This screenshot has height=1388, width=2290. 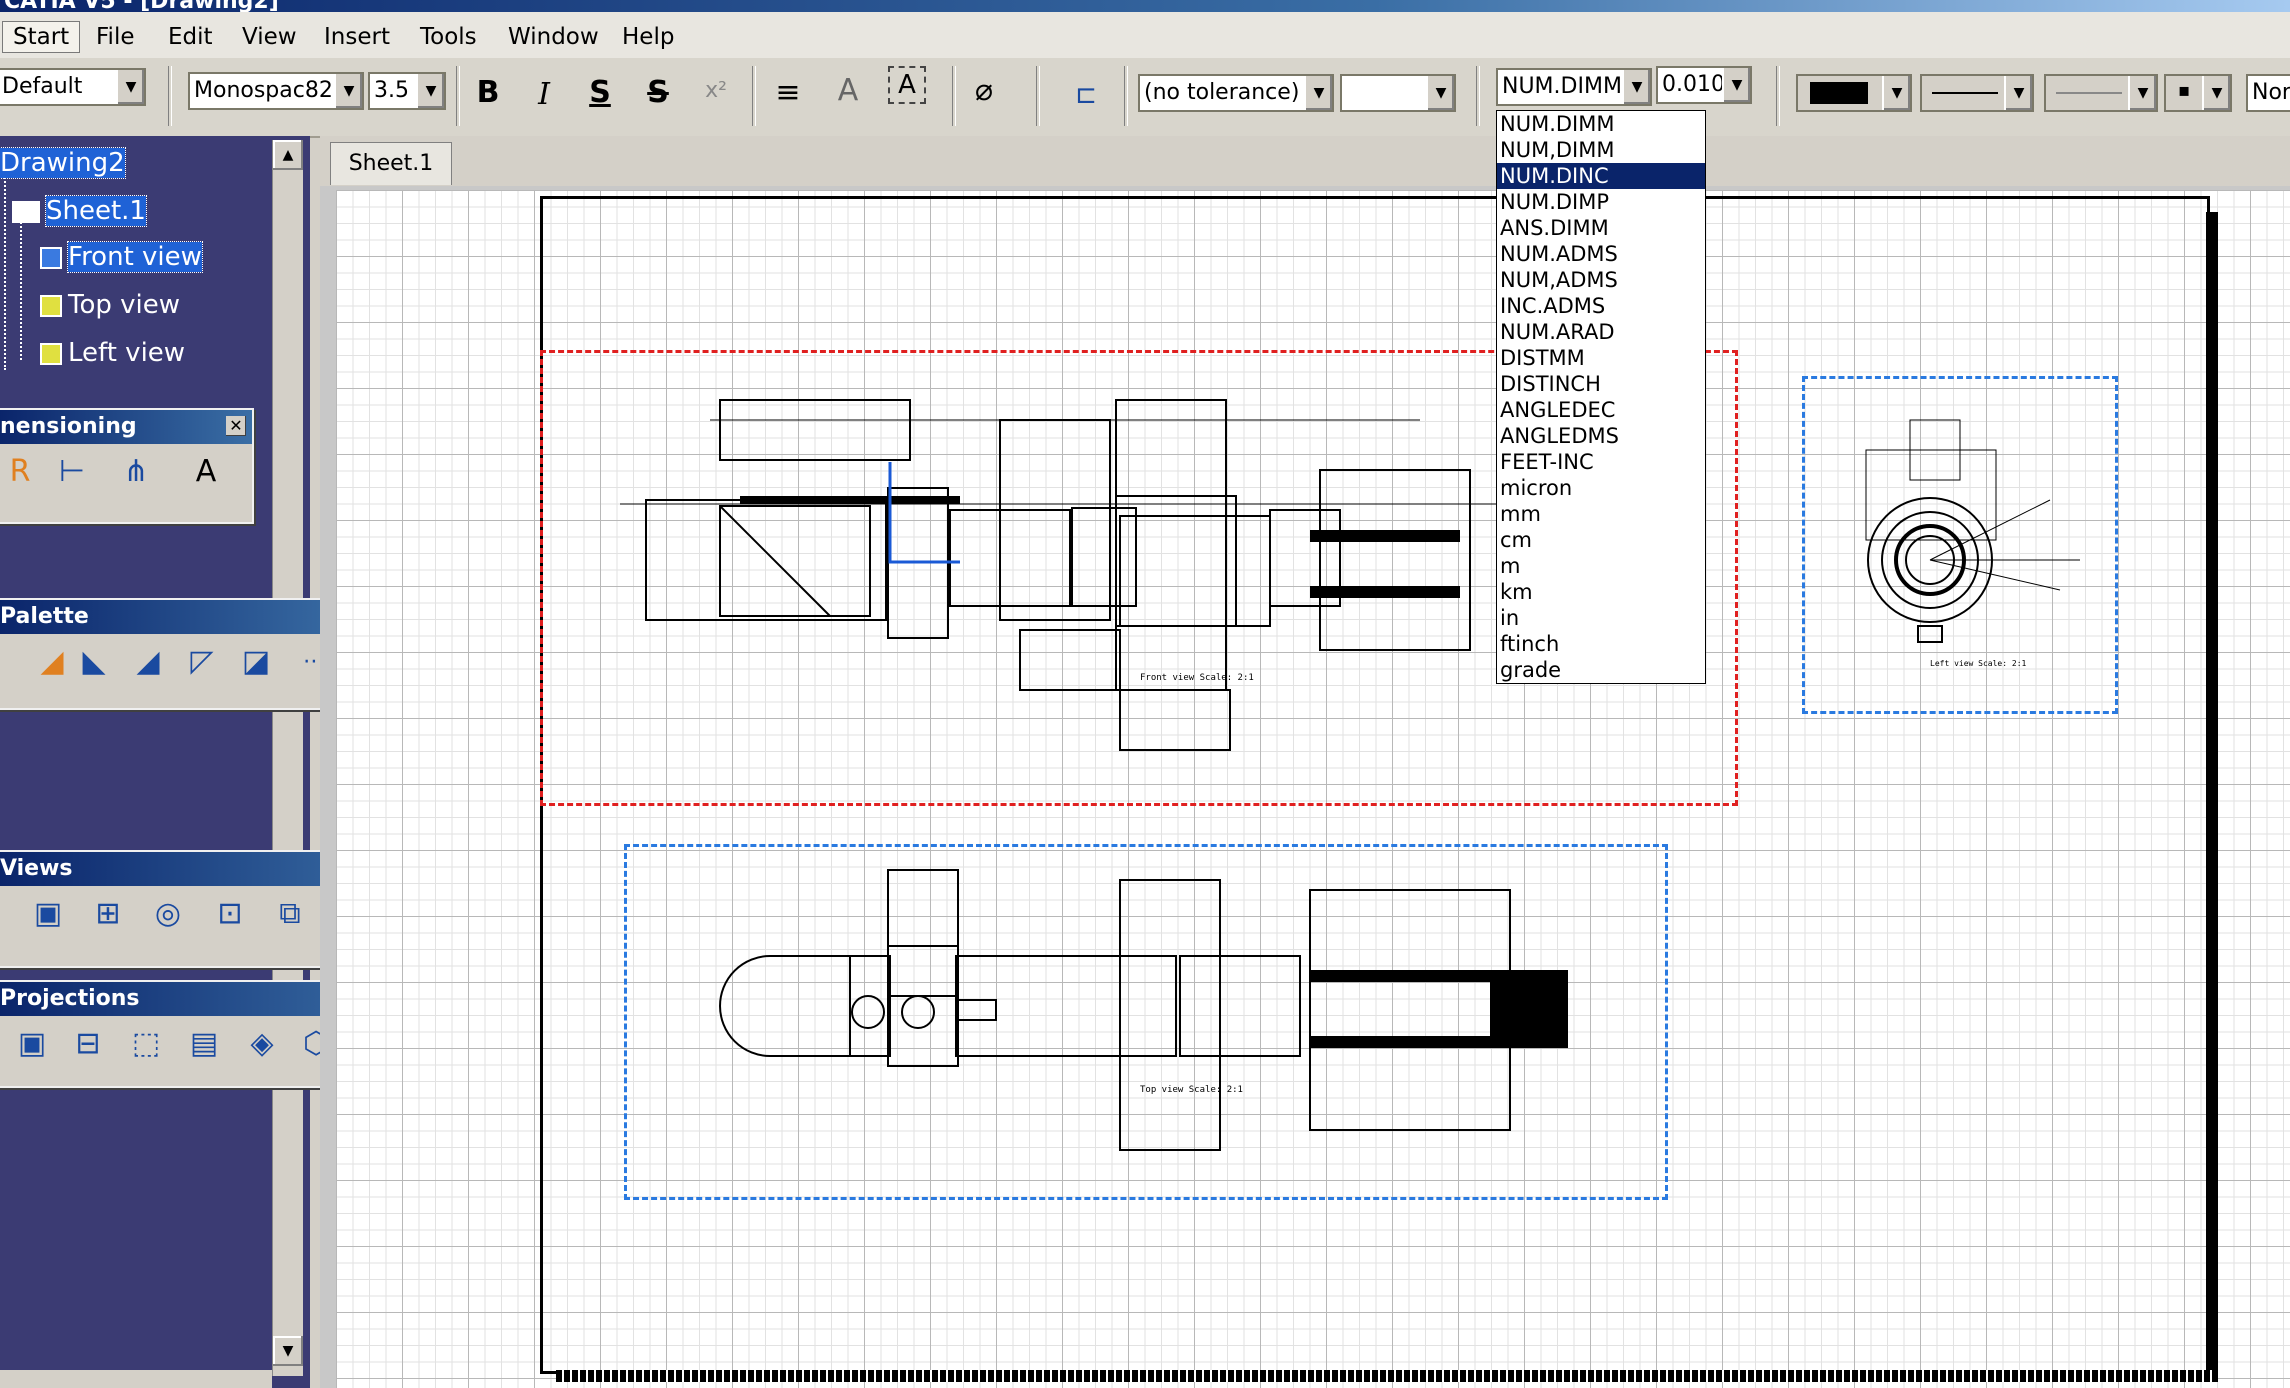 I want to click on font-size-select: 3.5 ▼, so click(x=407, y=91).